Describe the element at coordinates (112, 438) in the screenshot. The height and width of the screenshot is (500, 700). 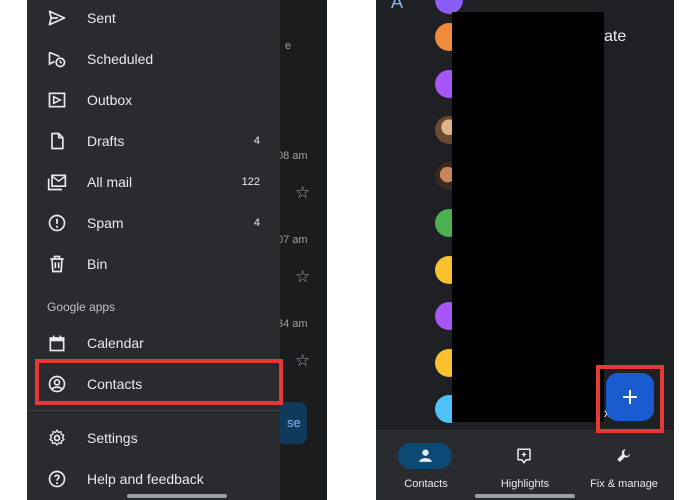
I see `drawer-item-label: Settings` at that location.